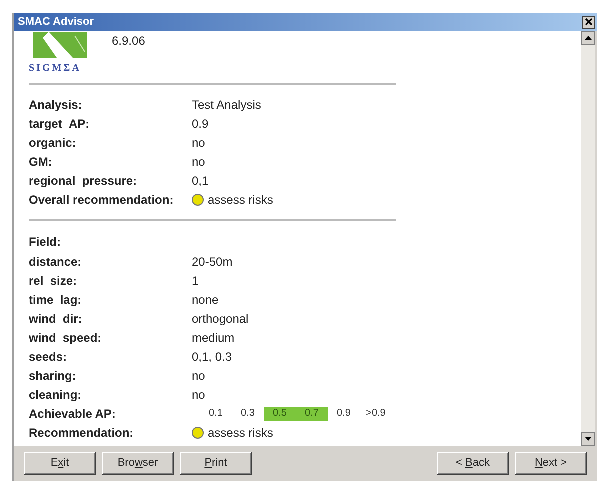 Image resolution: width=597 pixels, height=487 pixels. Describe the element at coordinates (56, 22) in the screenshot. I see `window-title: SMAC Advisor` at that location.